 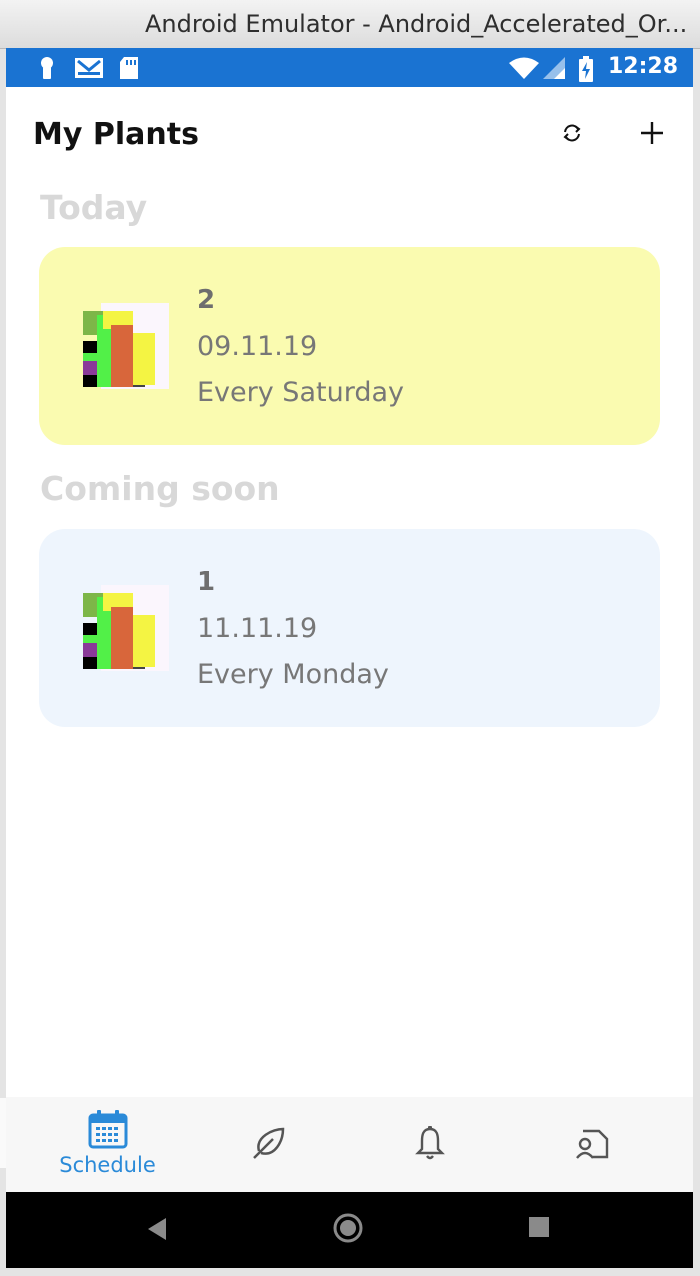 I want to click on tab-profile, so click(x=591, y=1144).